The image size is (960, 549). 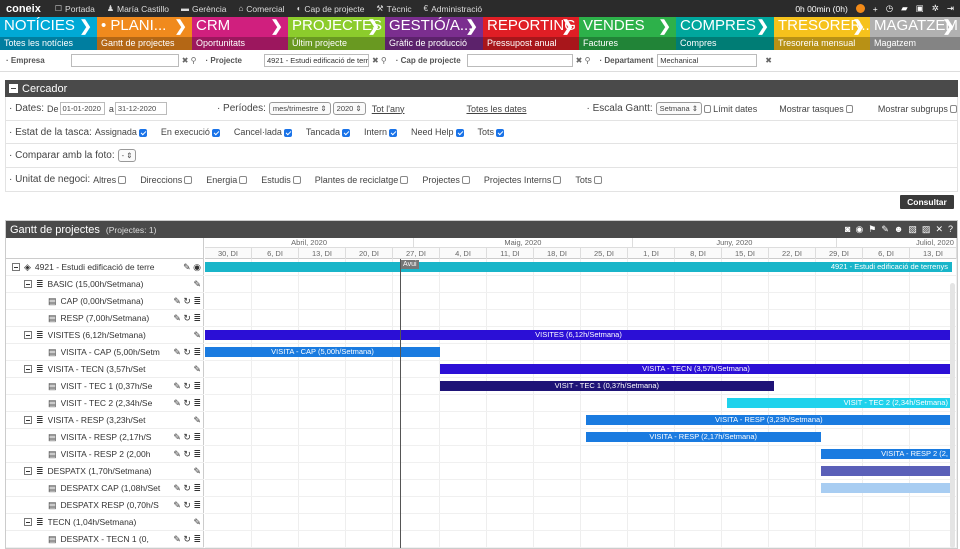 What do you see at coordinates (904, 8) in the screenshot?
I see `folder-icon: ▰` at bounding box center [904, 8].